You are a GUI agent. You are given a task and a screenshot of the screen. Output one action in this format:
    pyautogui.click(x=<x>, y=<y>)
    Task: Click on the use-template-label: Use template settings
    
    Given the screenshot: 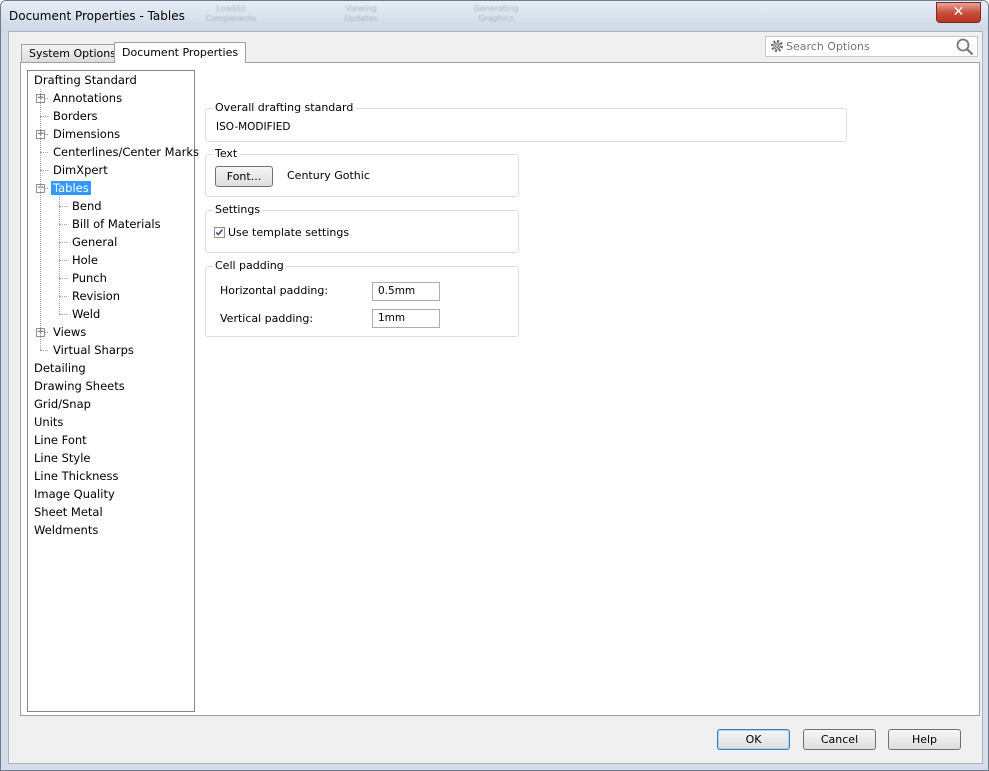 What is the action you would take?
    pyautogui.click(x=289, y=232)
    